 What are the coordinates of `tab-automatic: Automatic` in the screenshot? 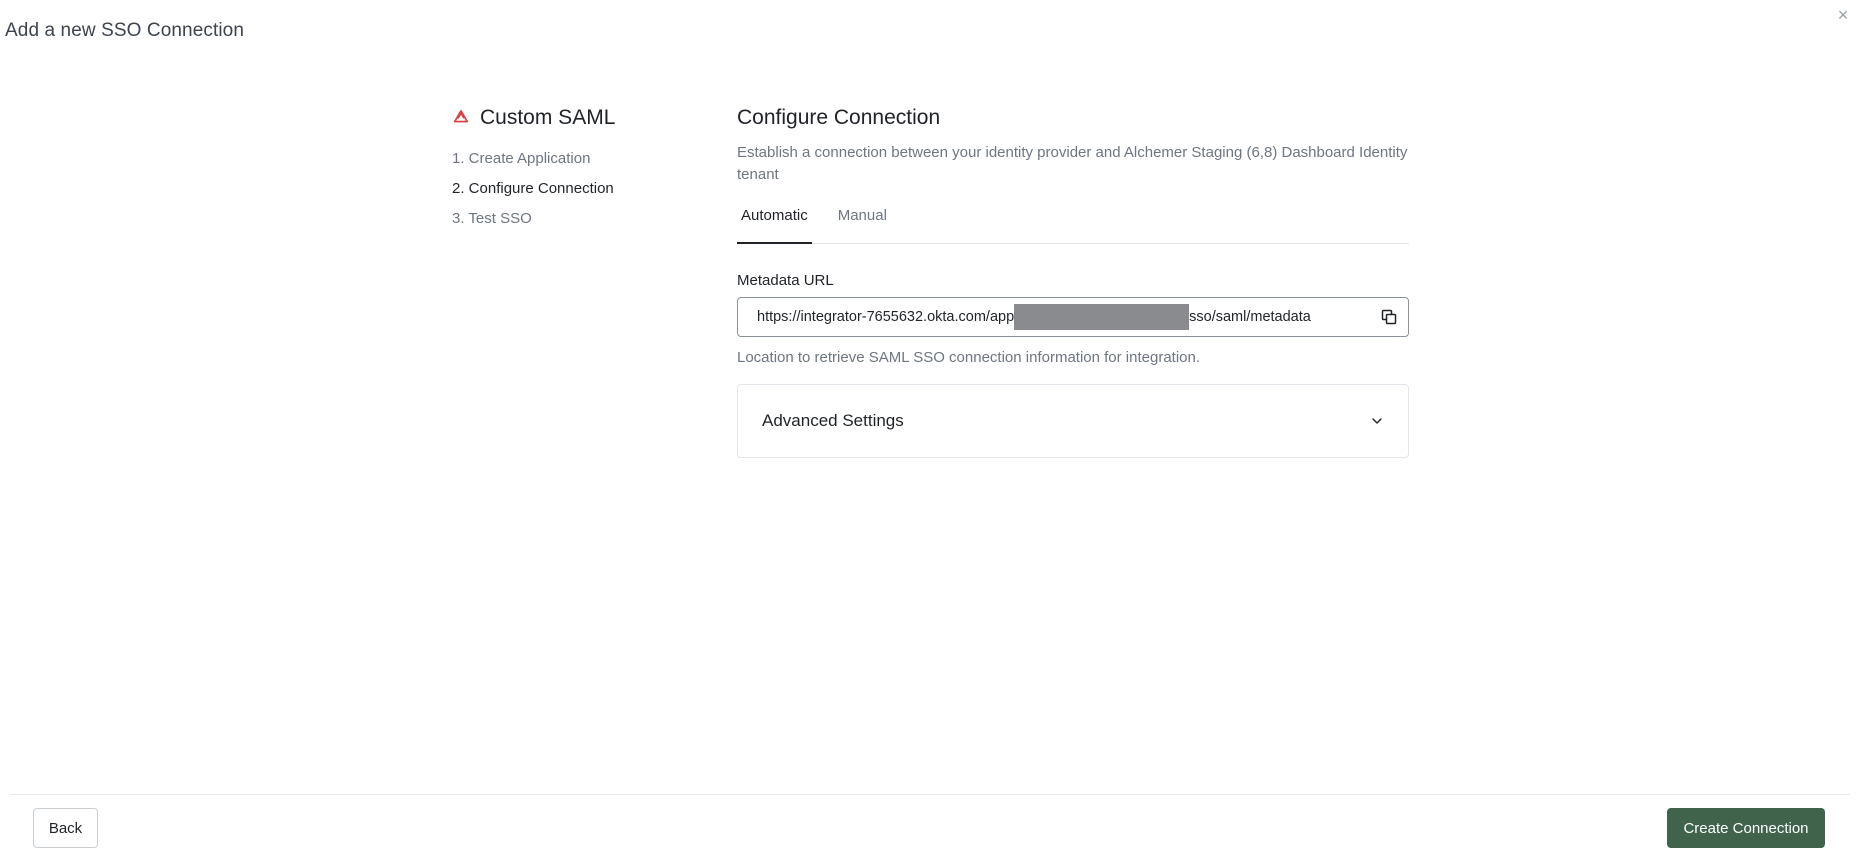 It's located at (774, 225).